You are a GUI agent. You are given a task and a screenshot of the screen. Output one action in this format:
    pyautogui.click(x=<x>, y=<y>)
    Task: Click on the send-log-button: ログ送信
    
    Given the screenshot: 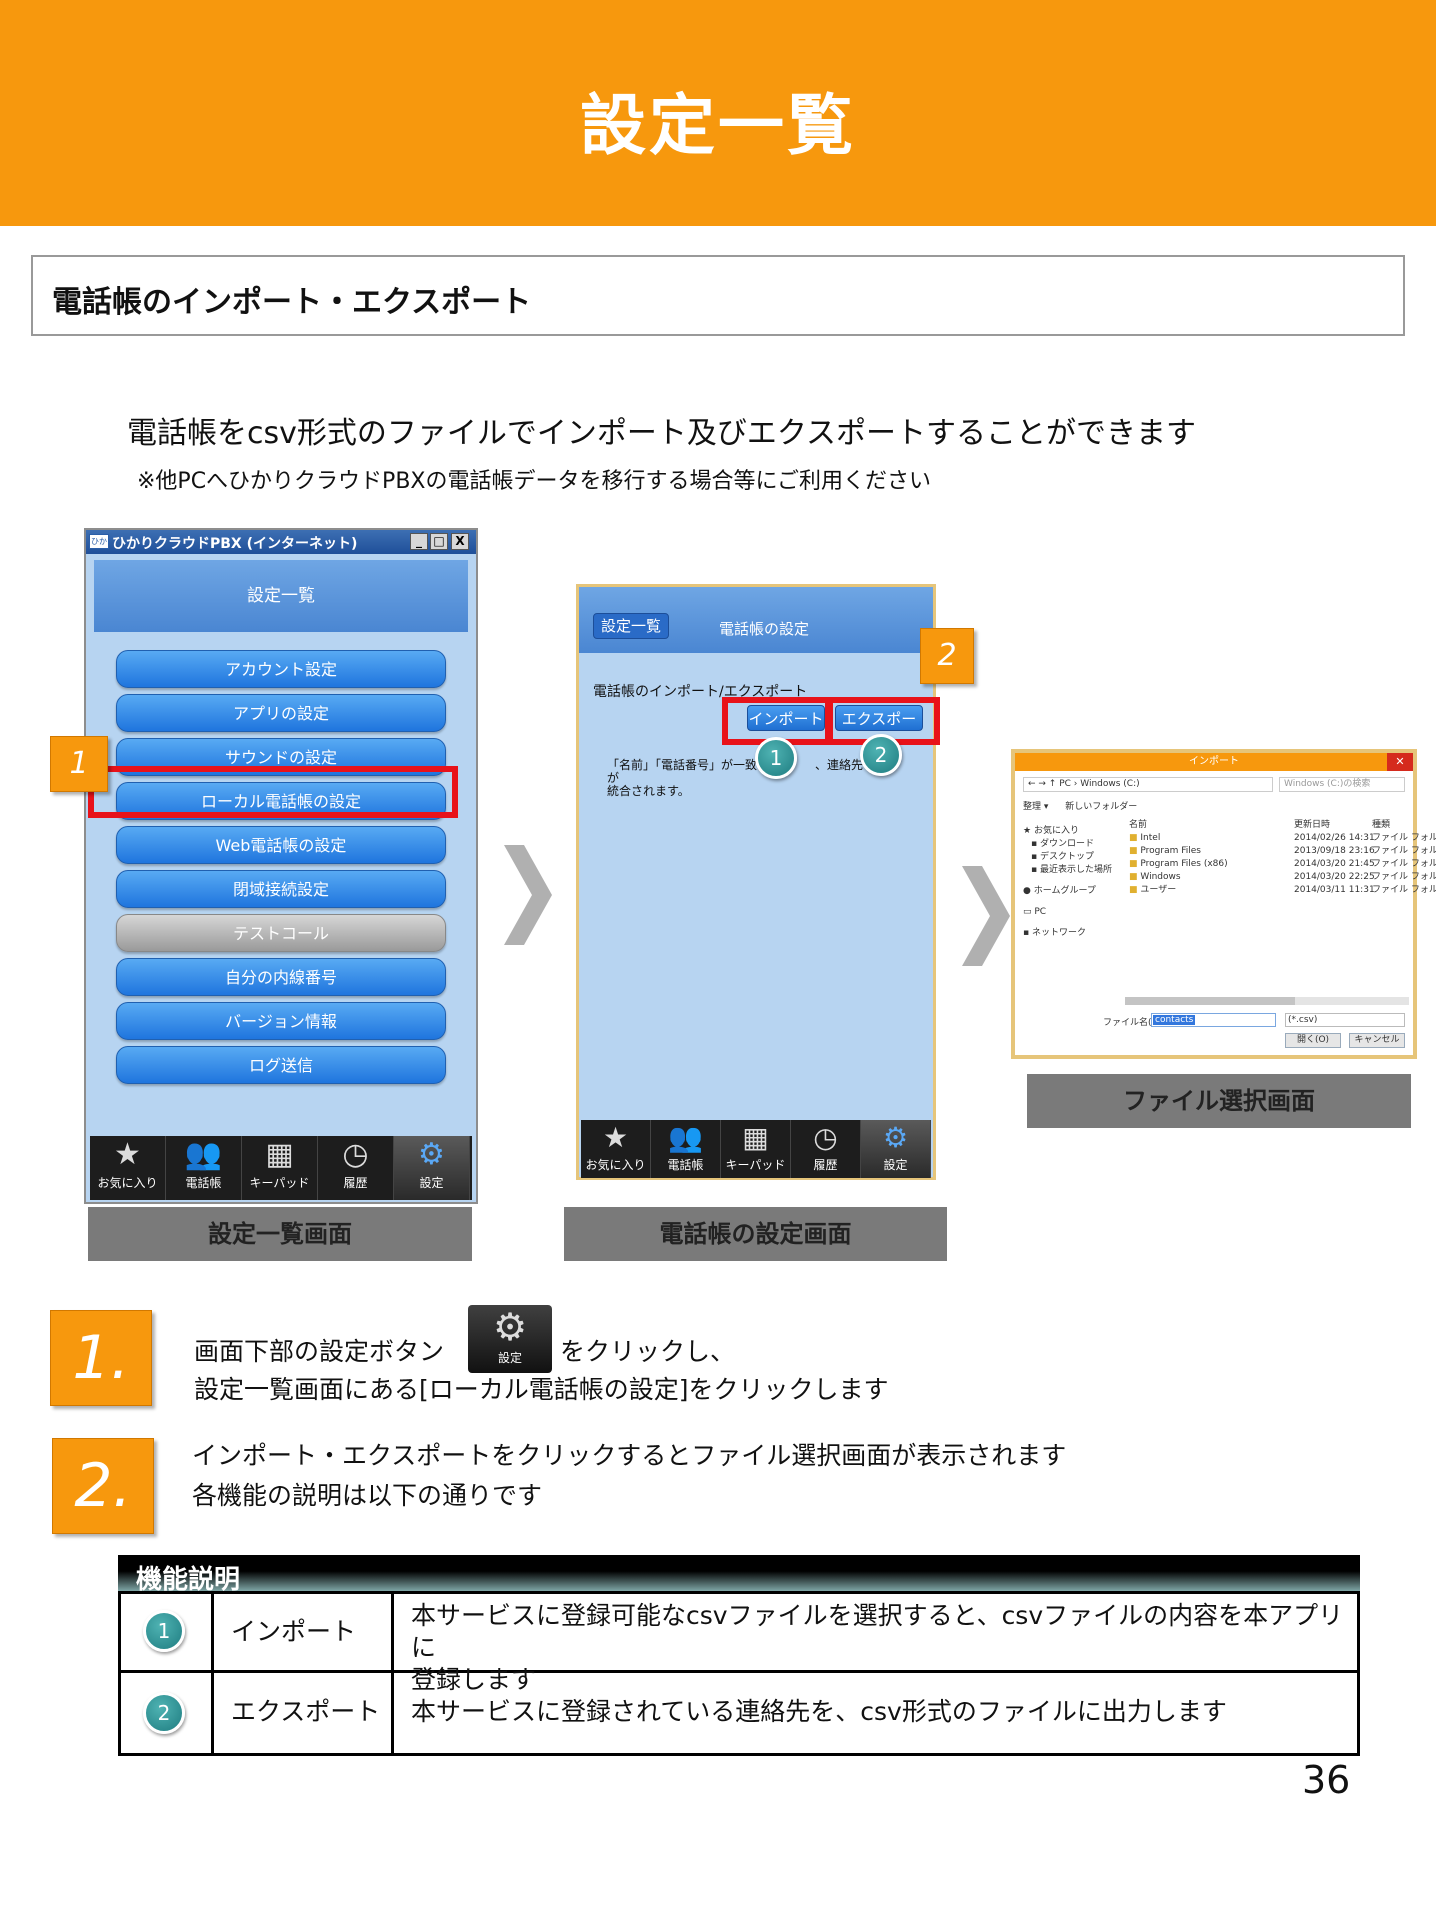 What is the action you would take?
    pyautogui.click(x=281, y=1065)
    